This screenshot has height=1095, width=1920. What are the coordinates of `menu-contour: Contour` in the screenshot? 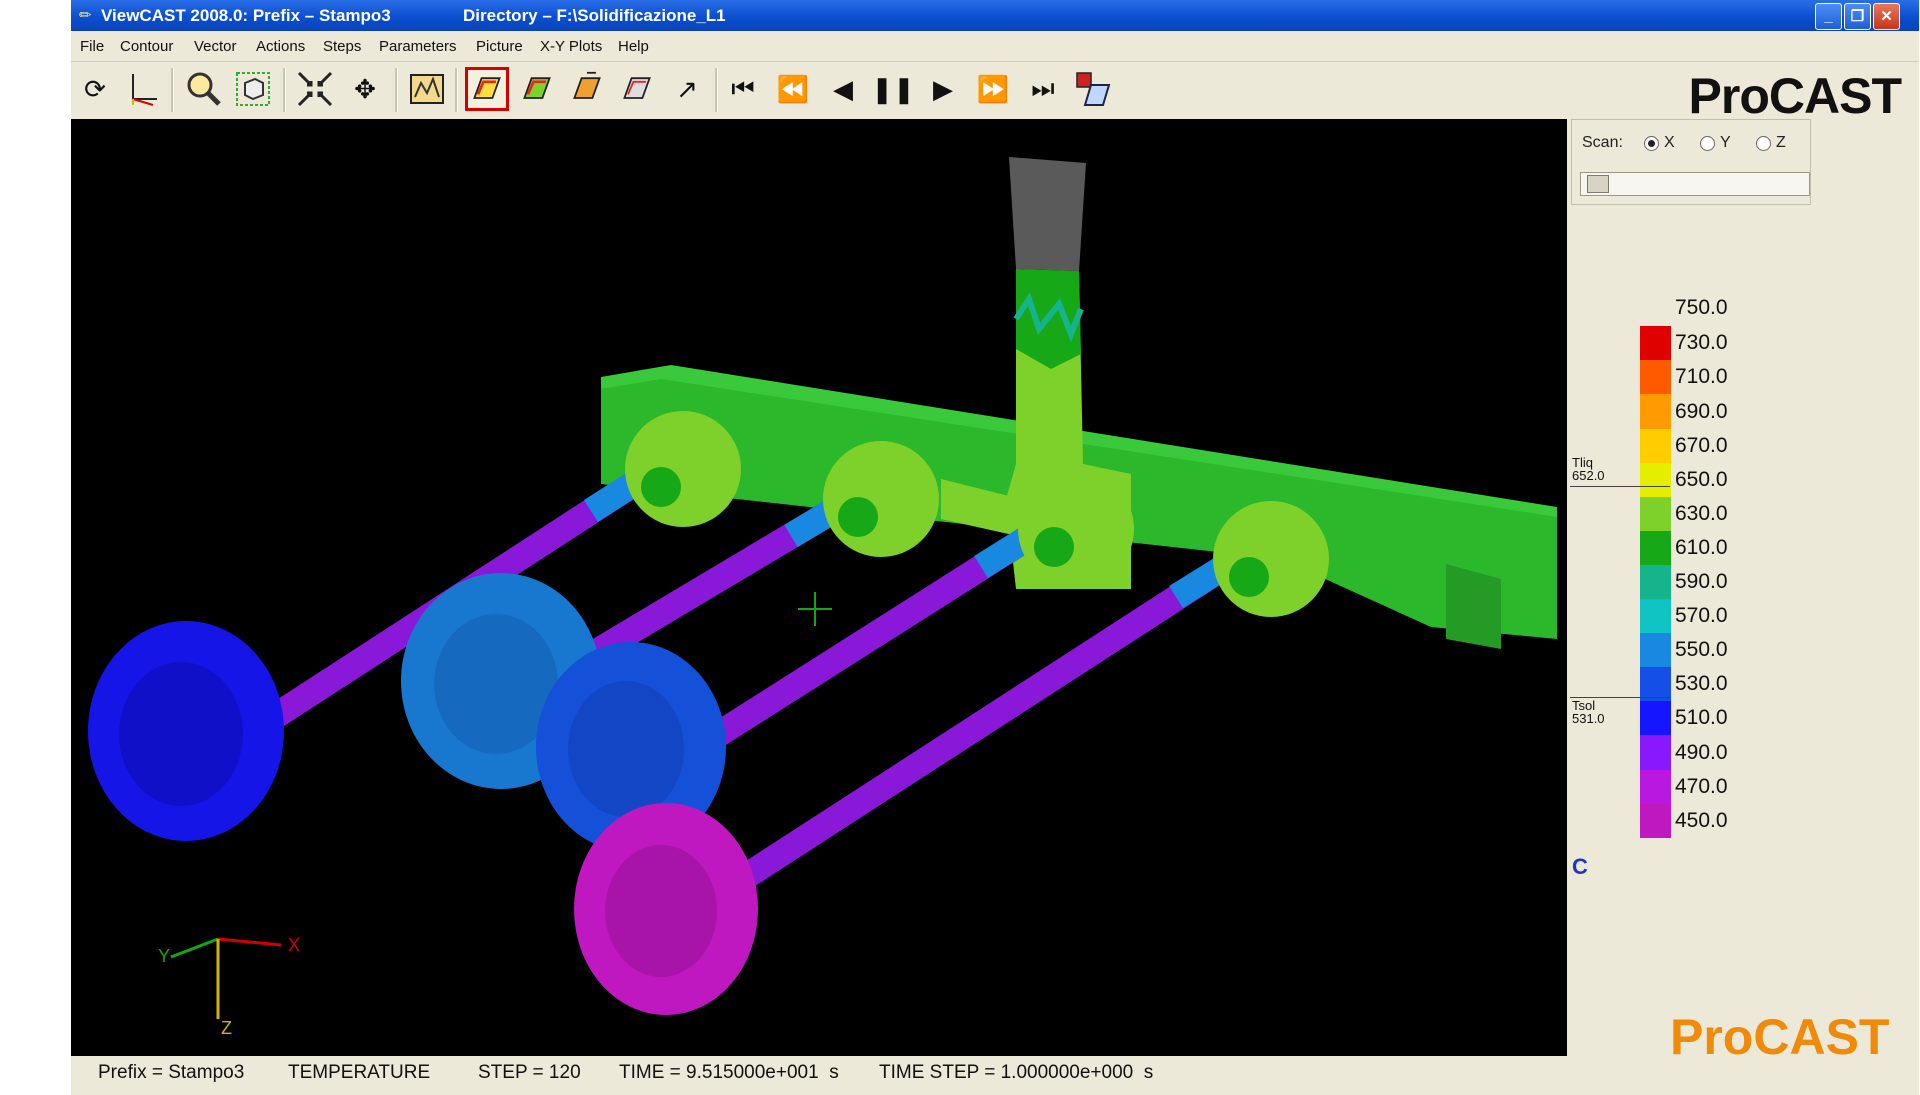 It's located at (146, 46).